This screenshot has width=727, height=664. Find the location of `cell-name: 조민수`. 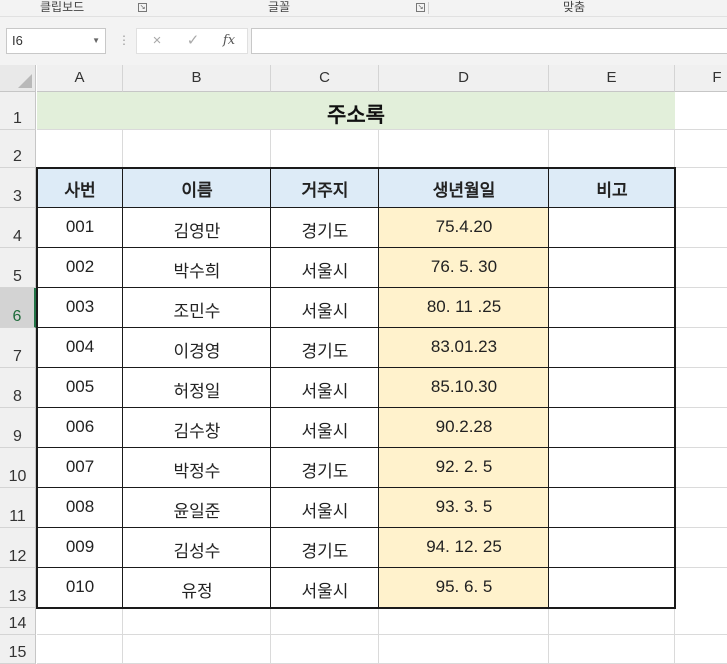

cell-name: 조민수 is located at coordinates (197, 309).